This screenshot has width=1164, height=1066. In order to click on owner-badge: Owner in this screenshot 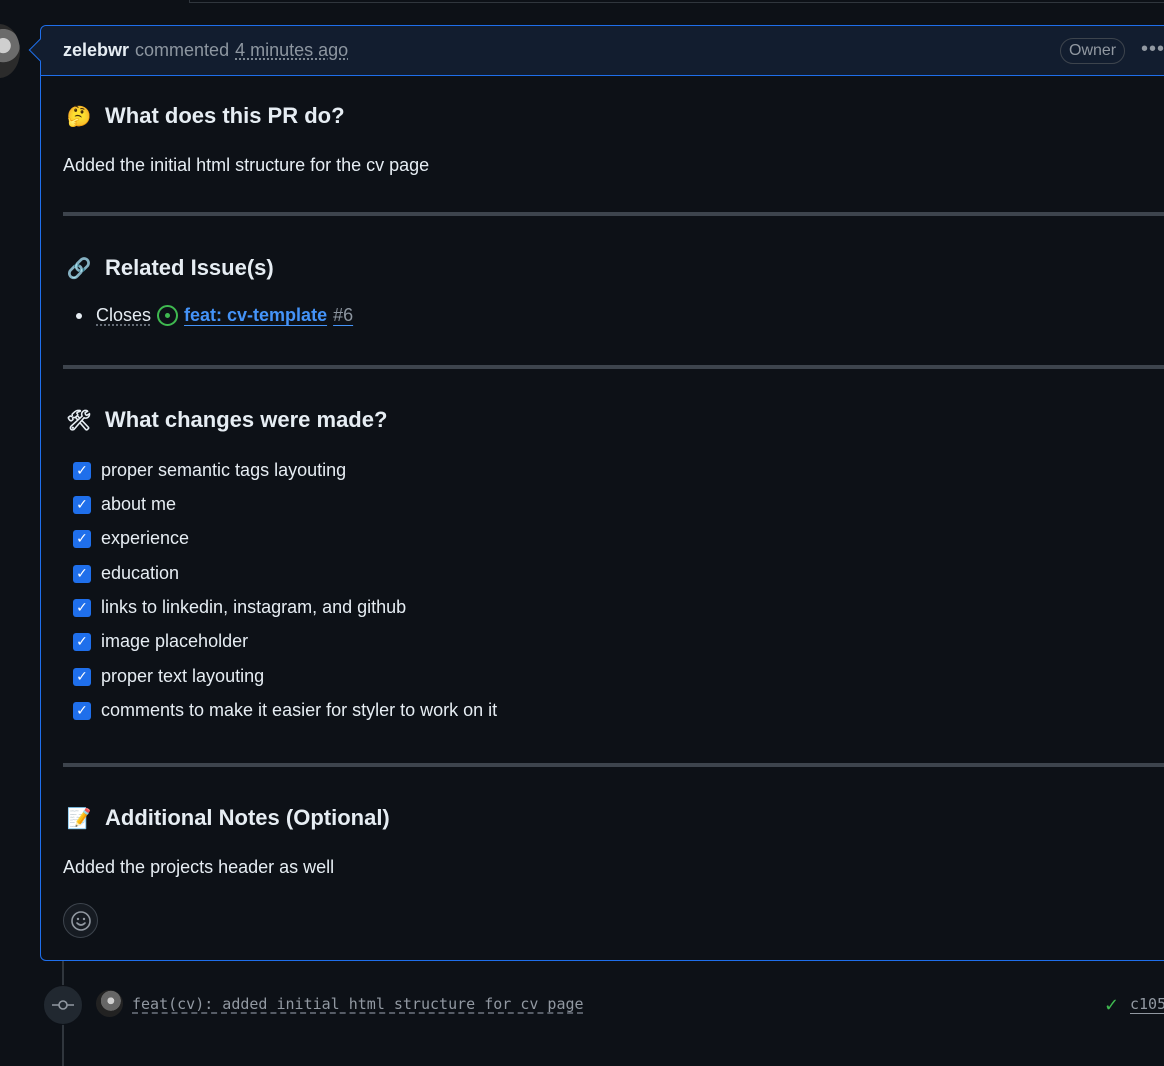, I will do `click(1093, 51)`.